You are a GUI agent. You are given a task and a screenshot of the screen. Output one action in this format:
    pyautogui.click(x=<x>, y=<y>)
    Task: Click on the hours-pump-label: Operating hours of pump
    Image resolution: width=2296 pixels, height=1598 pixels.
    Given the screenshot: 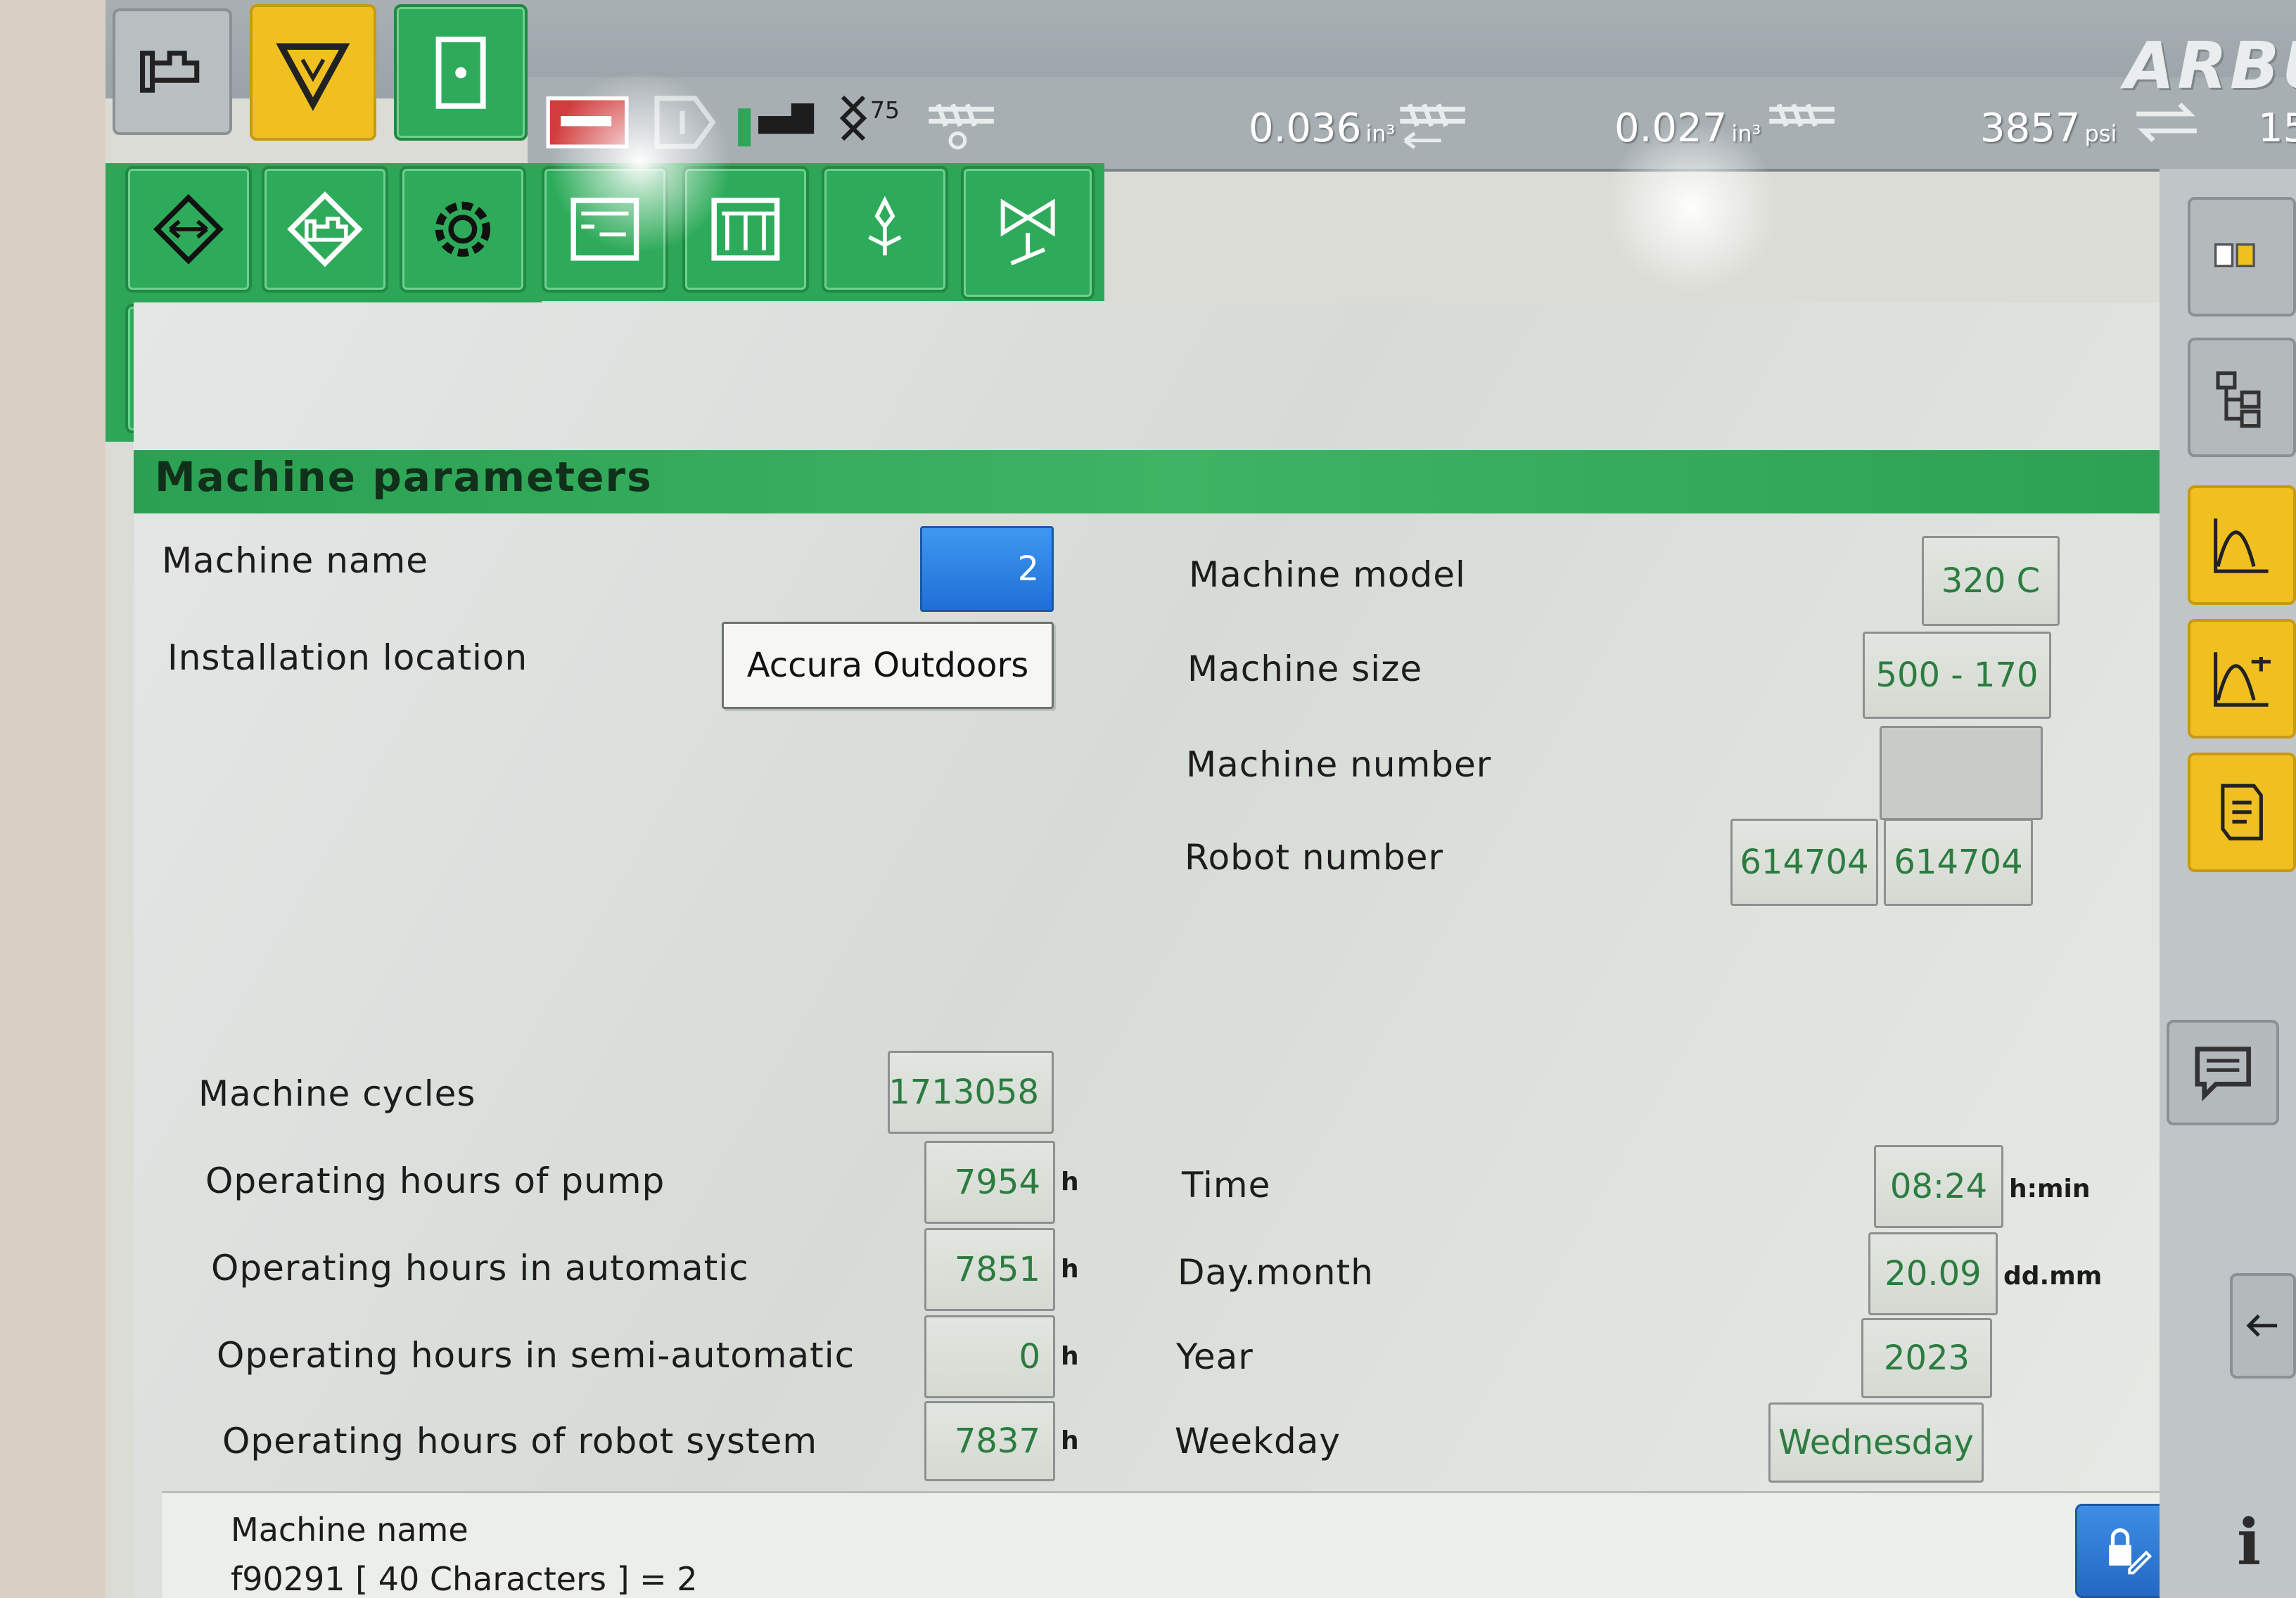 What is the action you would take?
    pyautogui.click(x=435, y=1181)
    